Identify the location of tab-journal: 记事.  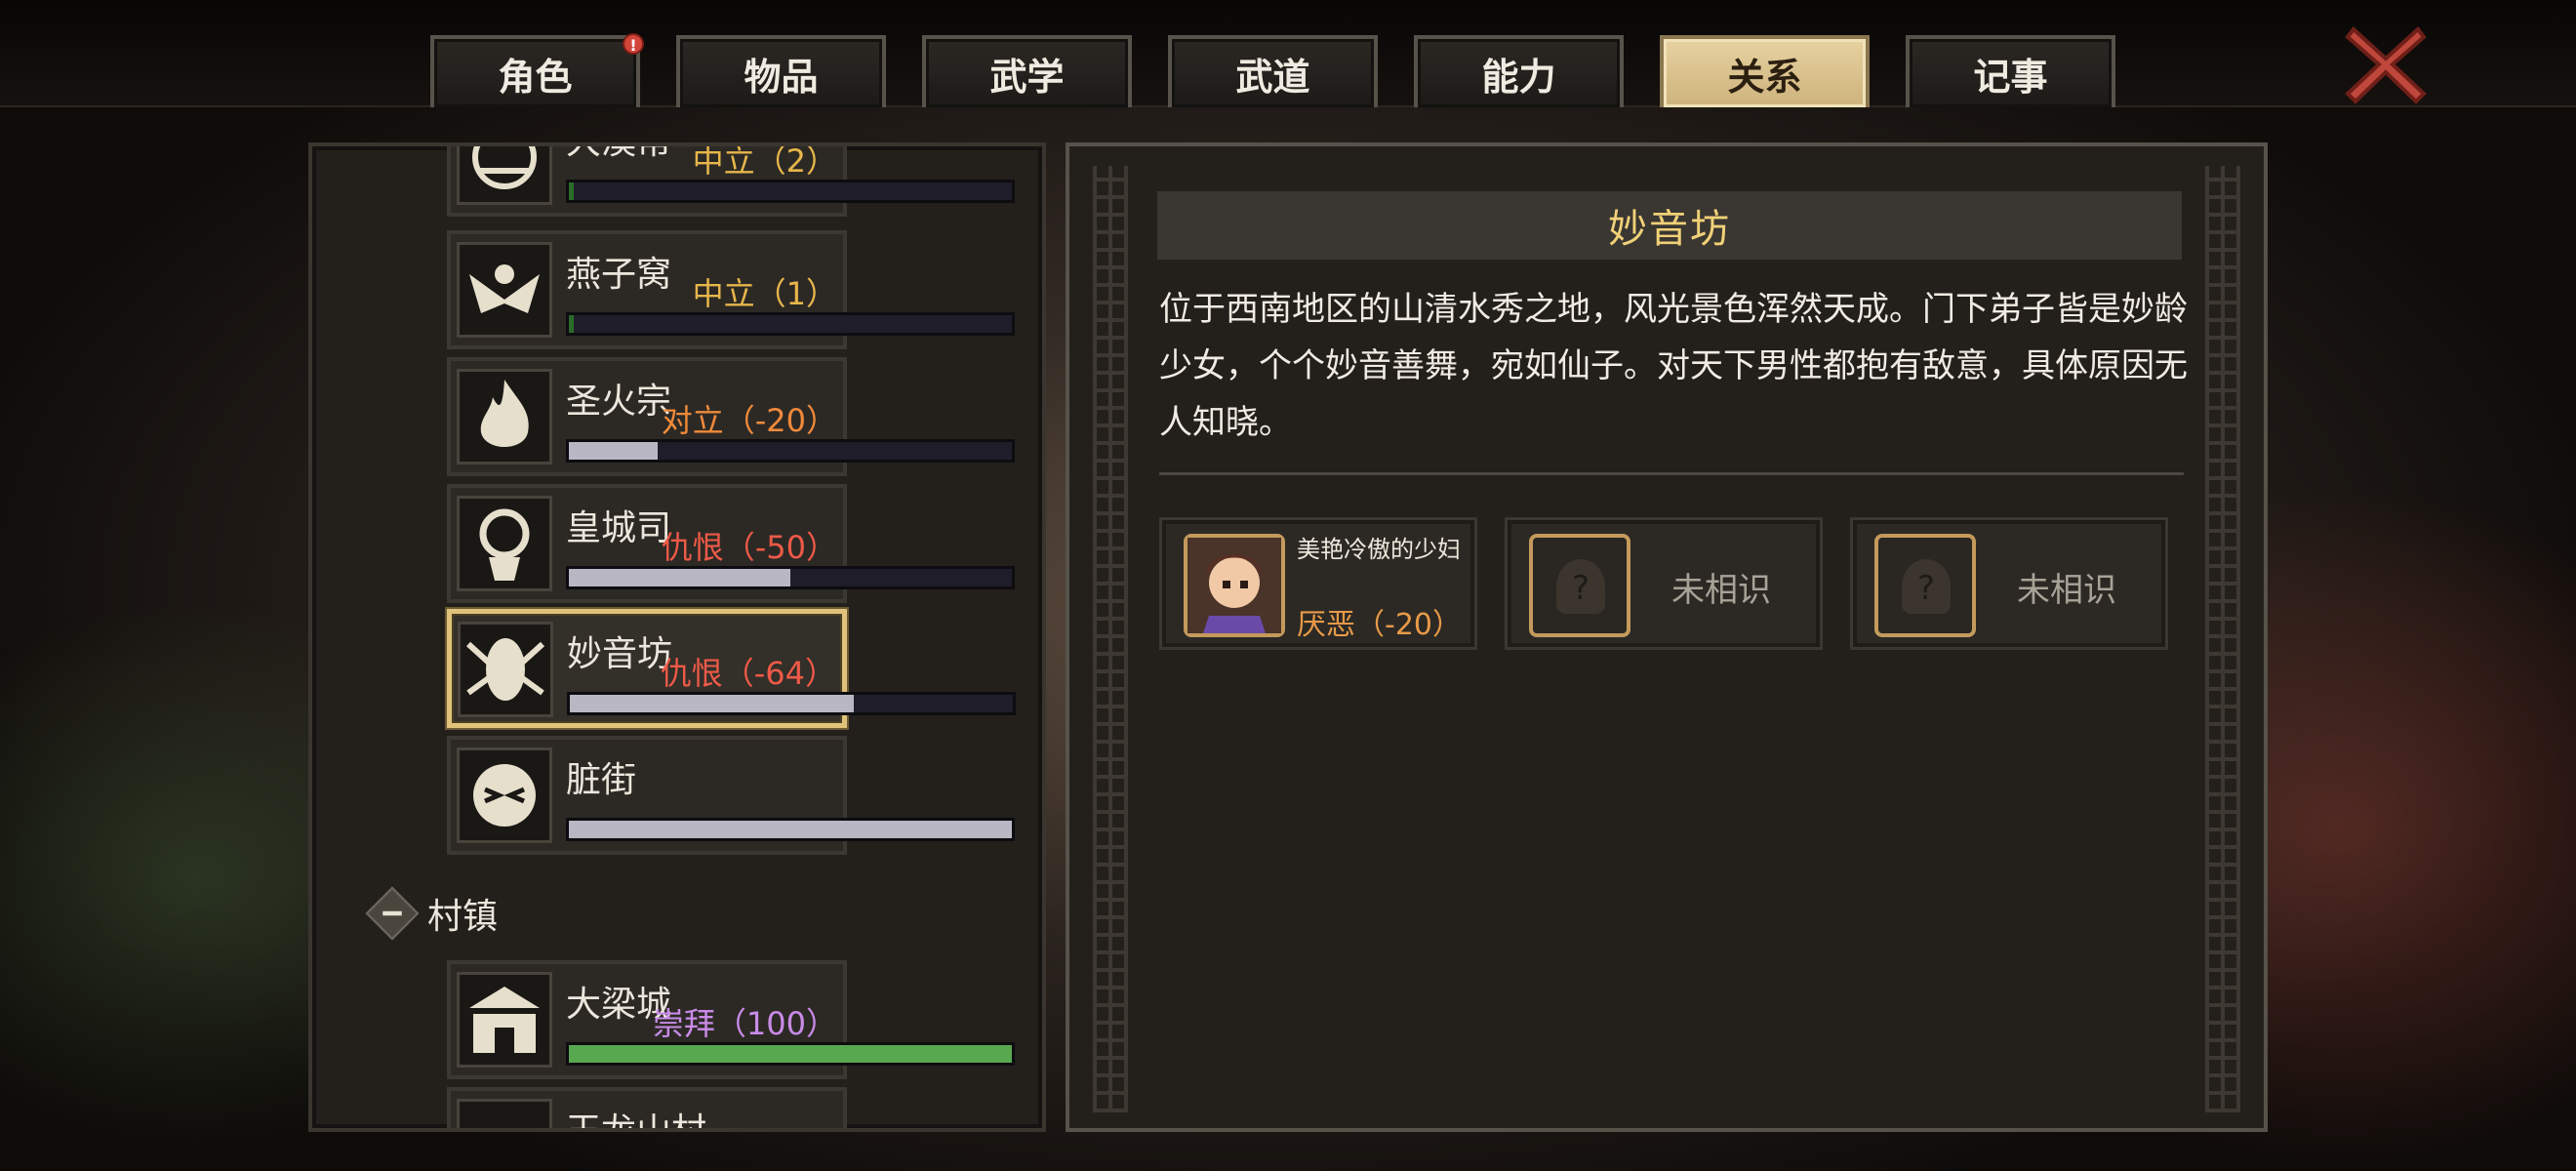
(2010, 71).